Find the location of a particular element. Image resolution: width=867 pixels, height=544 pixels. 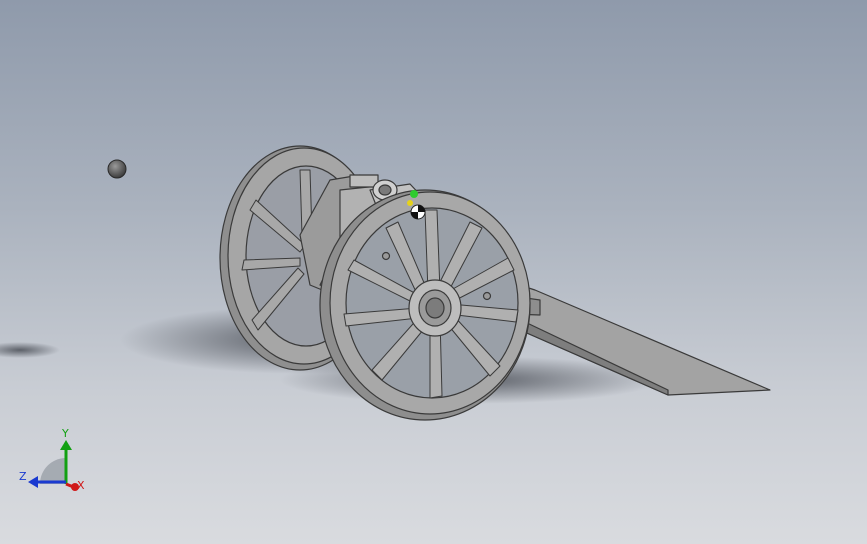

triad-z-label: Z is located at coordinates (23, 476).